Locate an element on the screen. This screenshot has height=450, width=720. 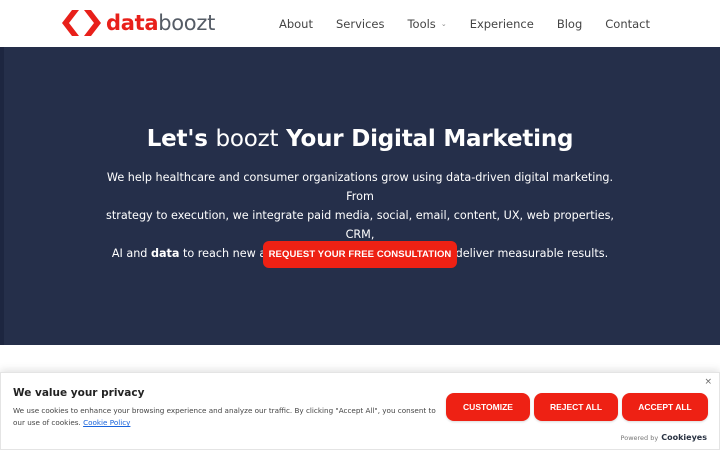
nav-item-experience: Experience is located at coordinates (502, 24).